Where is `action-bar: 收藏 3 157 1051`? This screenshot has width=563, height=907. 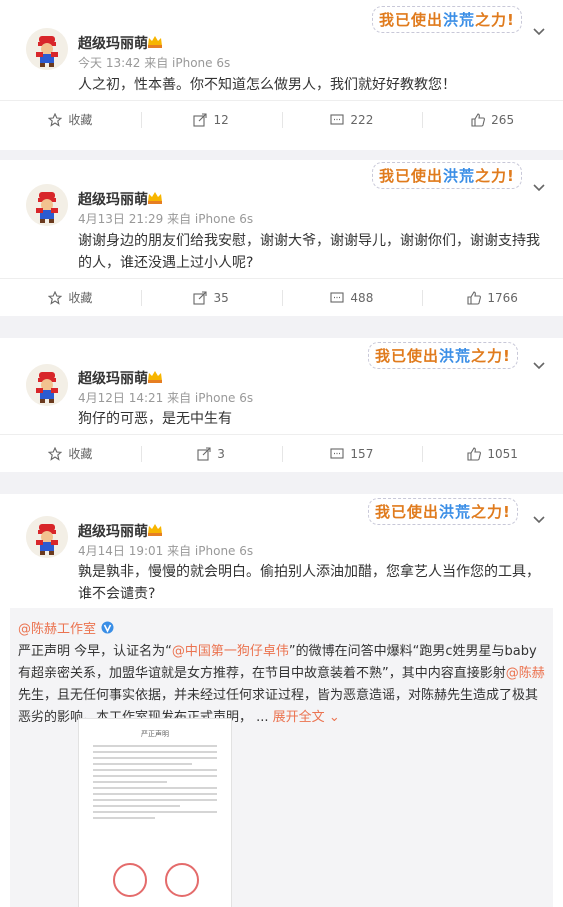
action-bar: 收藏 3 157 1051 is located at coordinates (281, 453).